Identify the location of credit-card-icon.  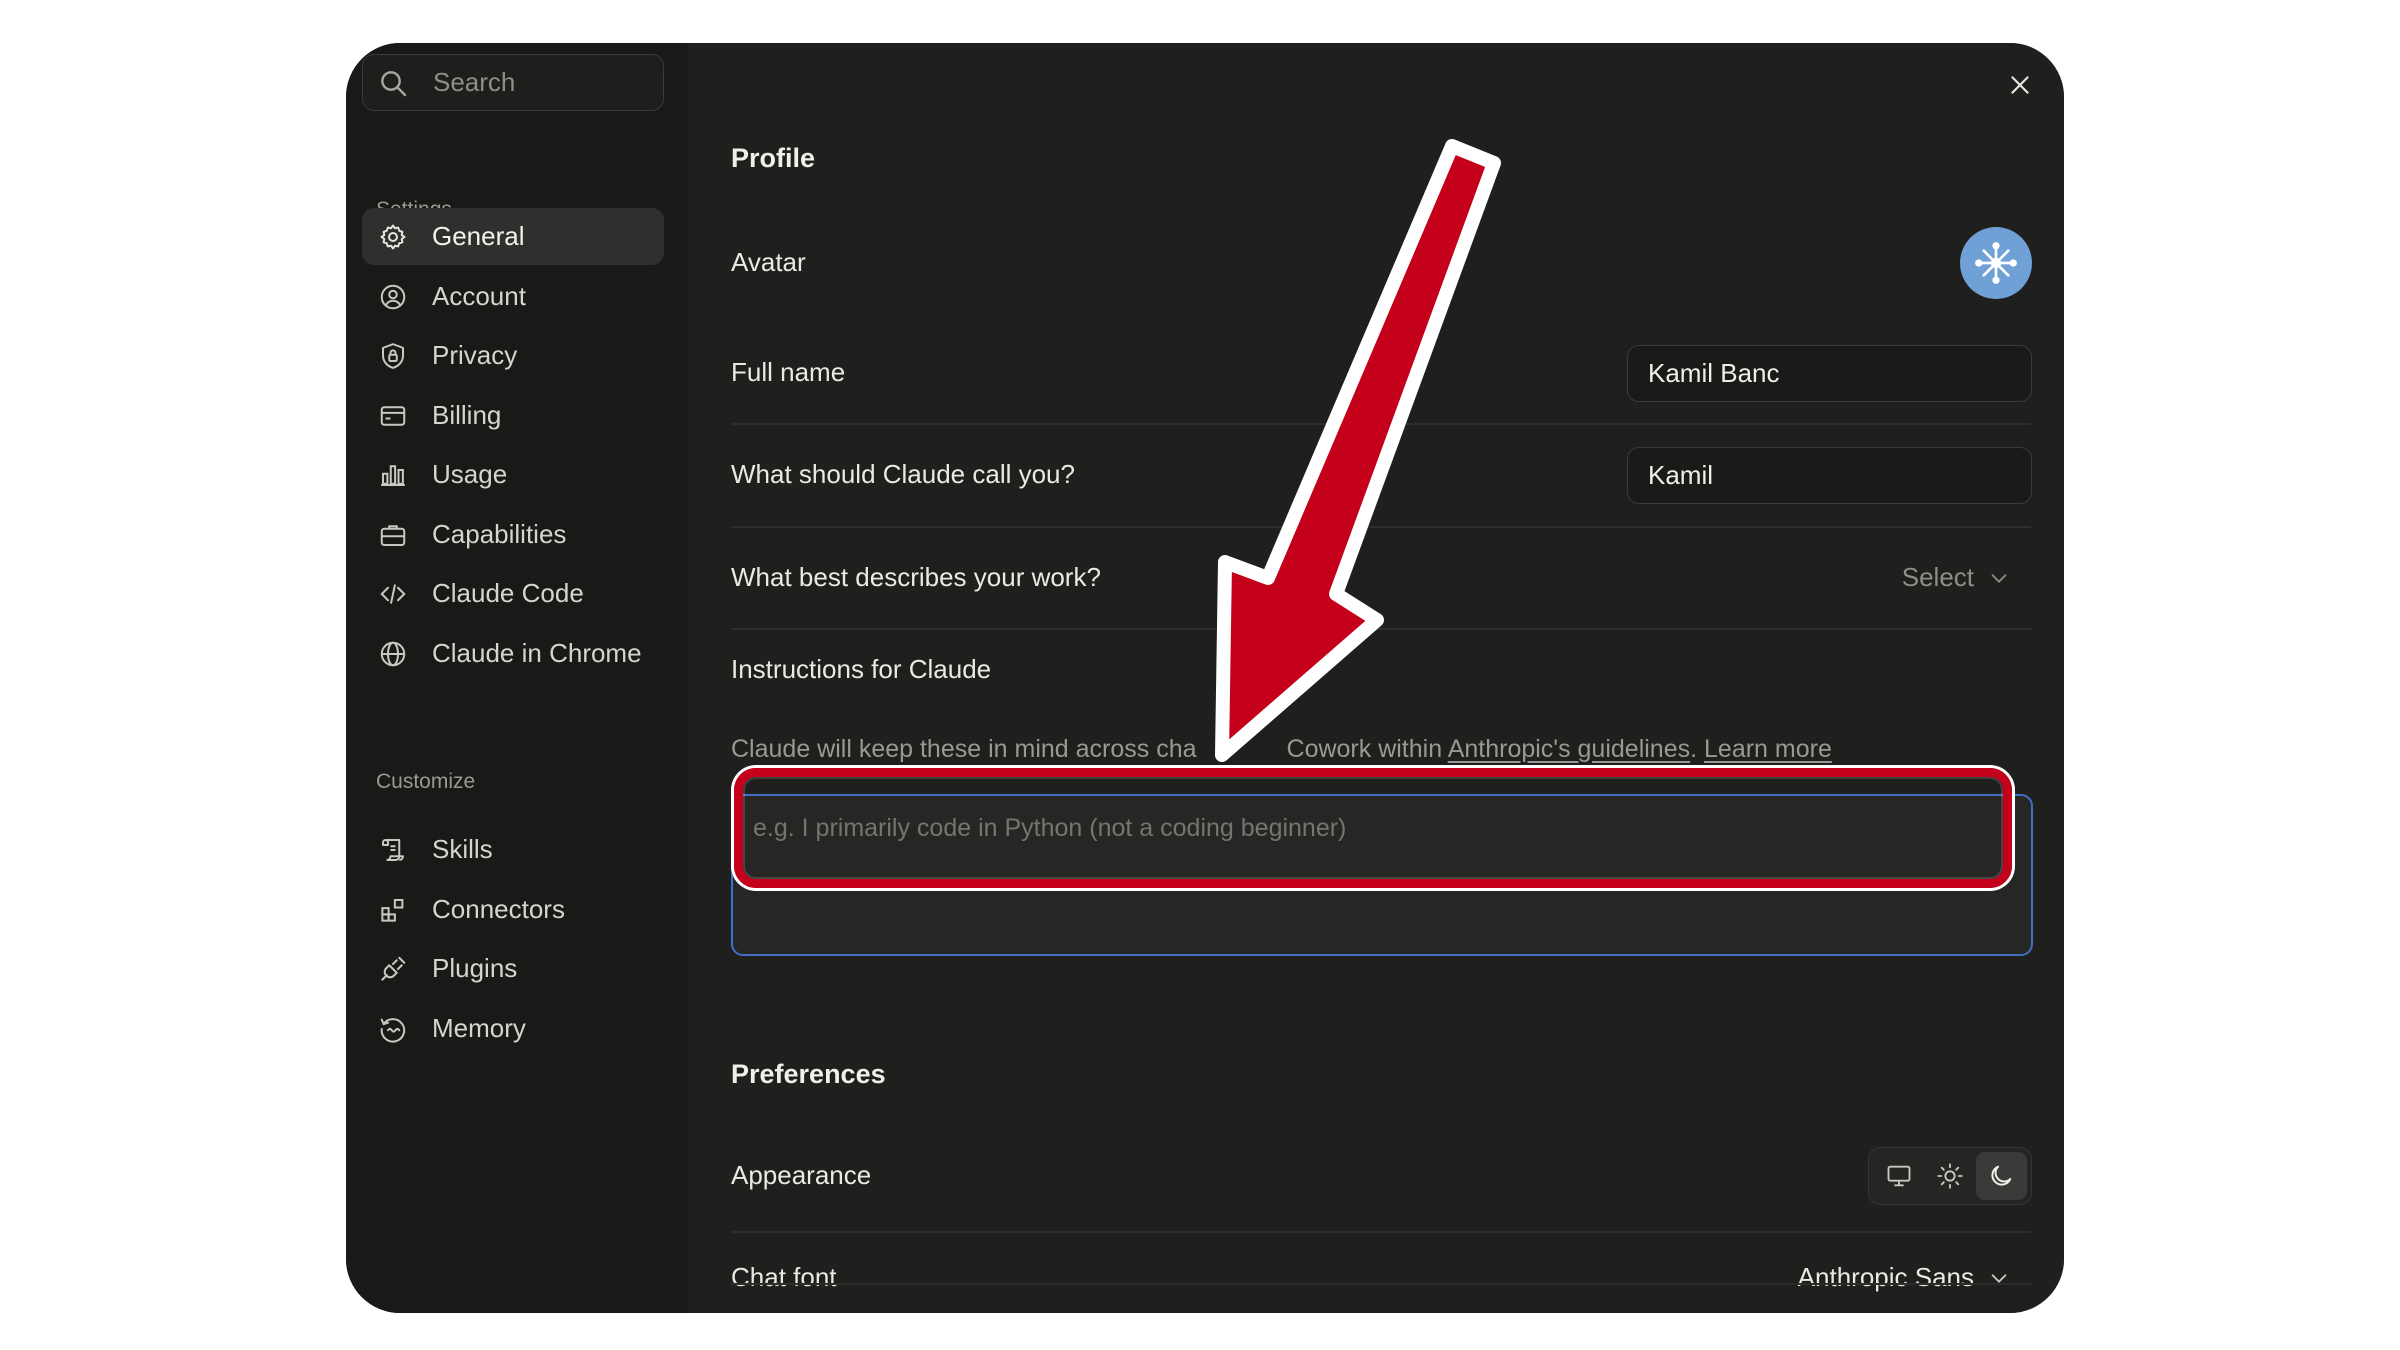
(393, 416).